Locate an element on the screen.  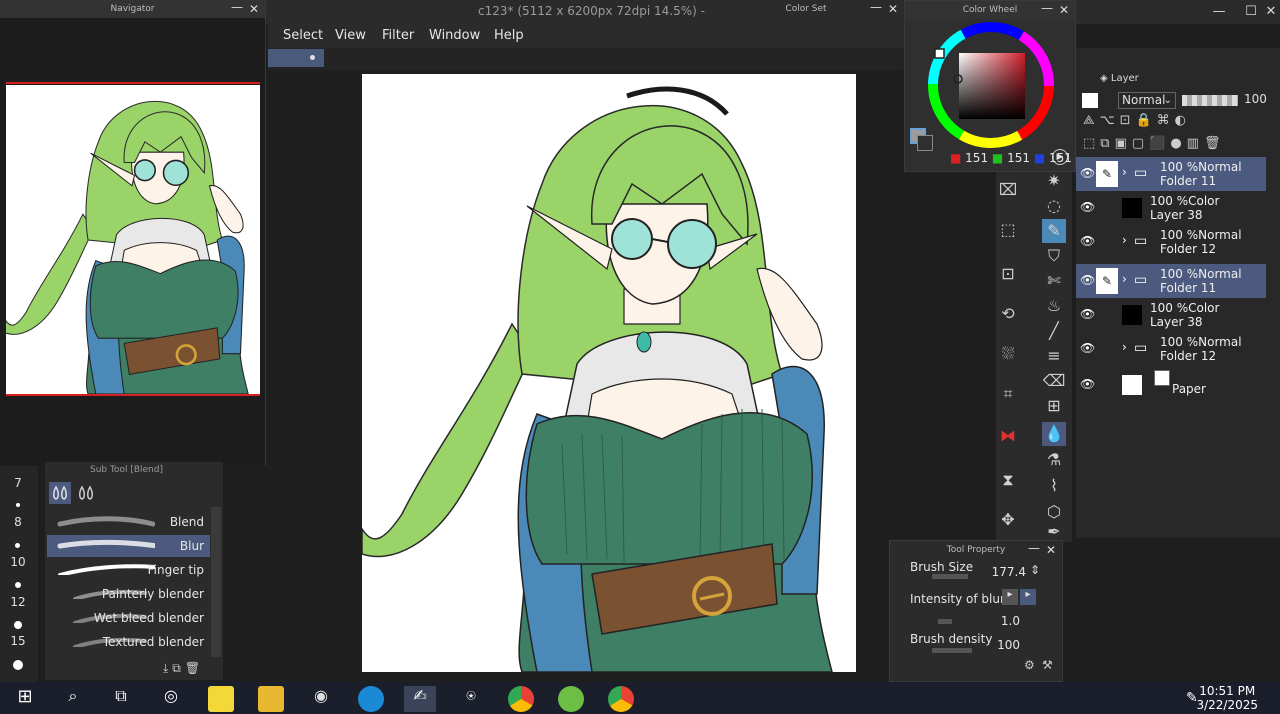
app-icon: ◎ is located at coordinates (171, 699).